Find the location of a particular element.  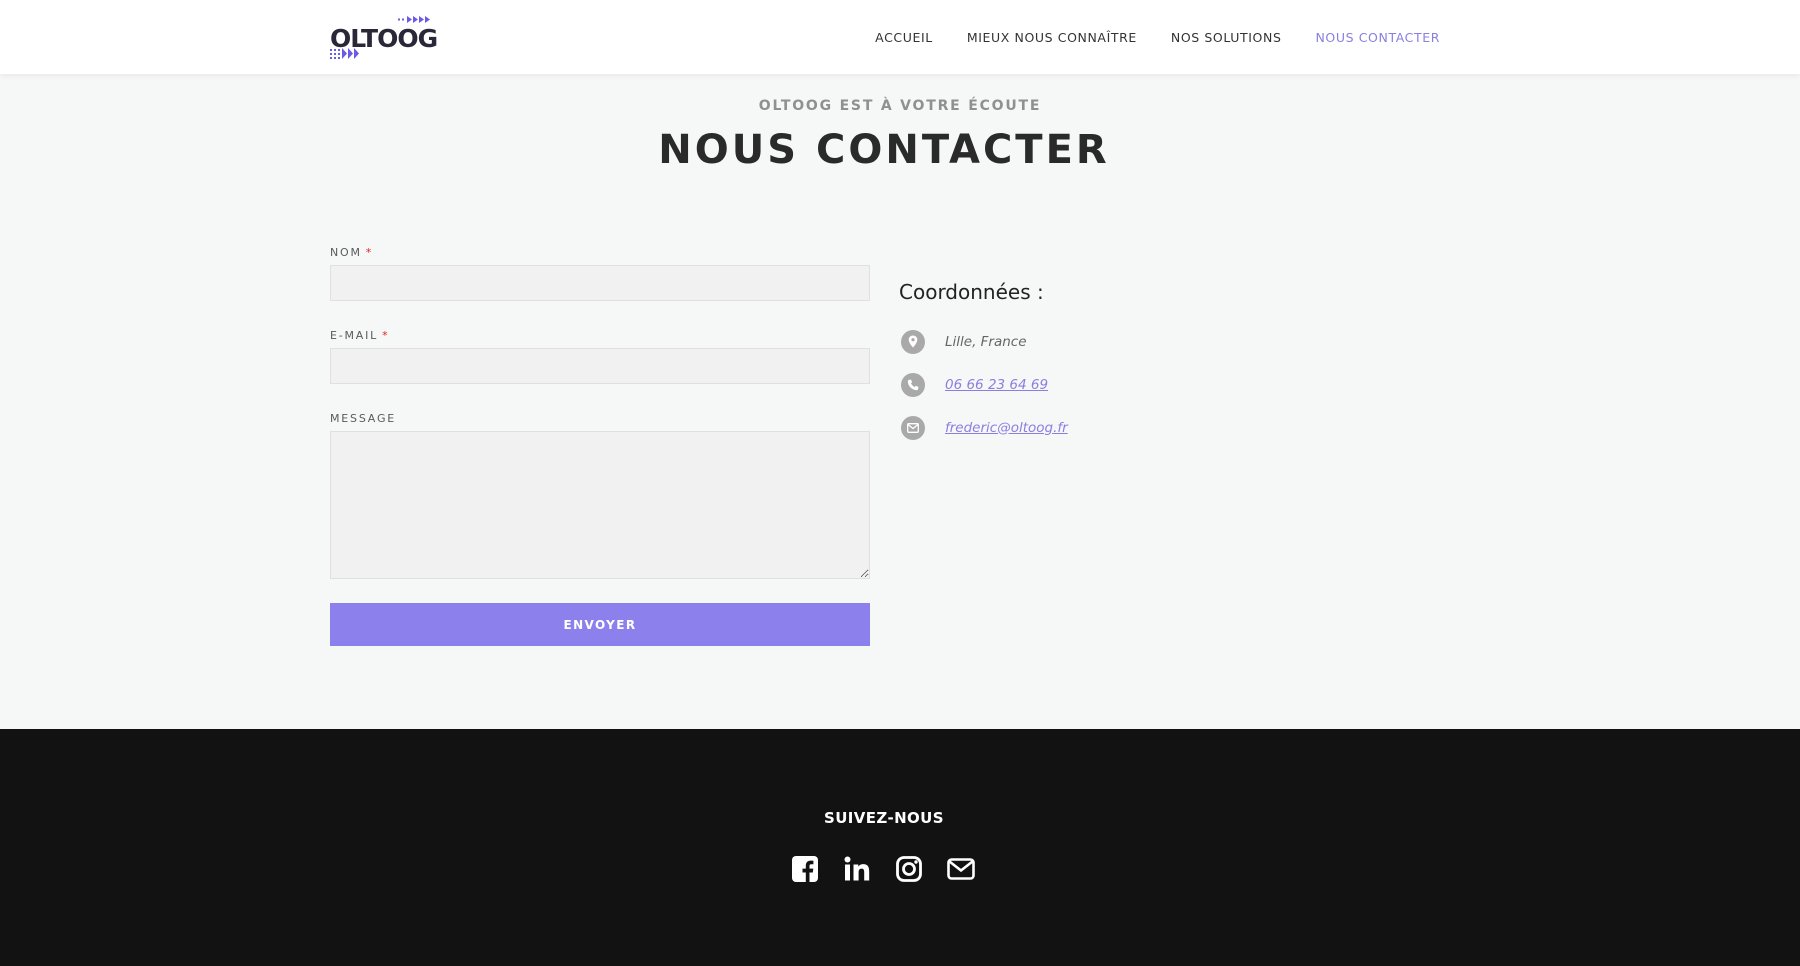

contact-email: frederic@oltoog.fr is located at coordinates (983, 427).